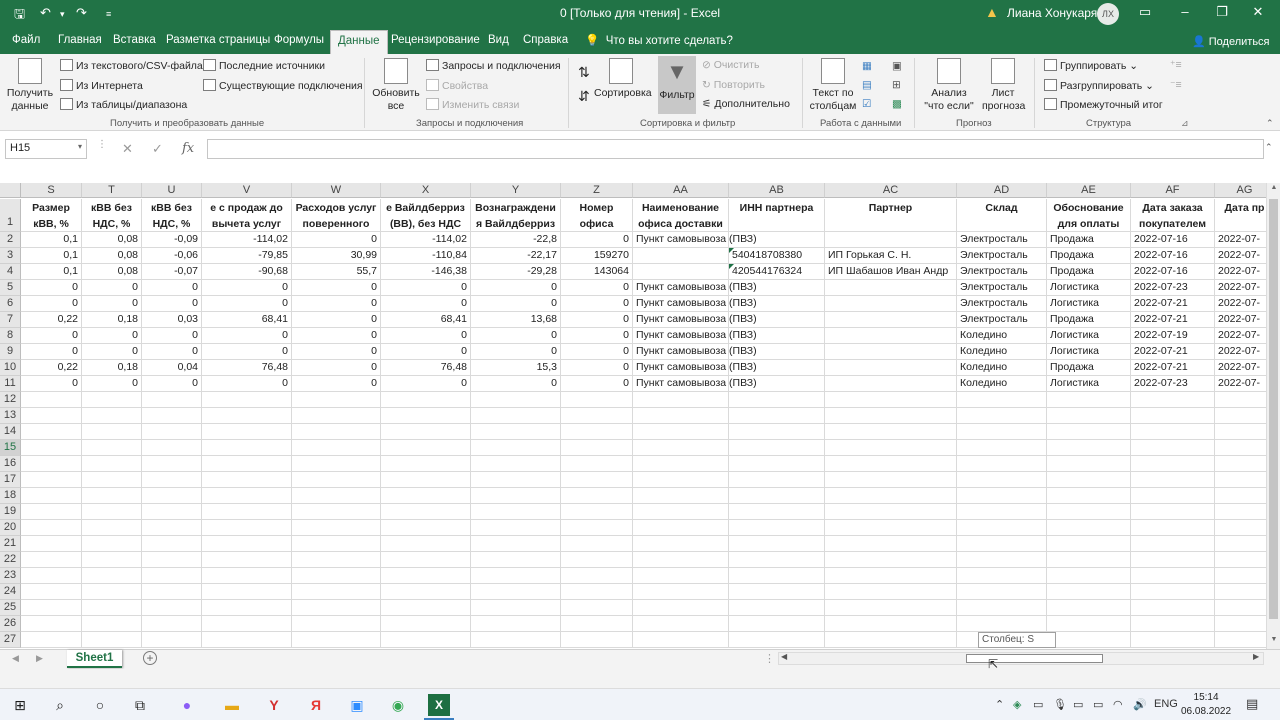  What do you see at coordinates (681, 190) in the screenshot?
I see `column-header-aa: AA` at bounding box center [681, 190].